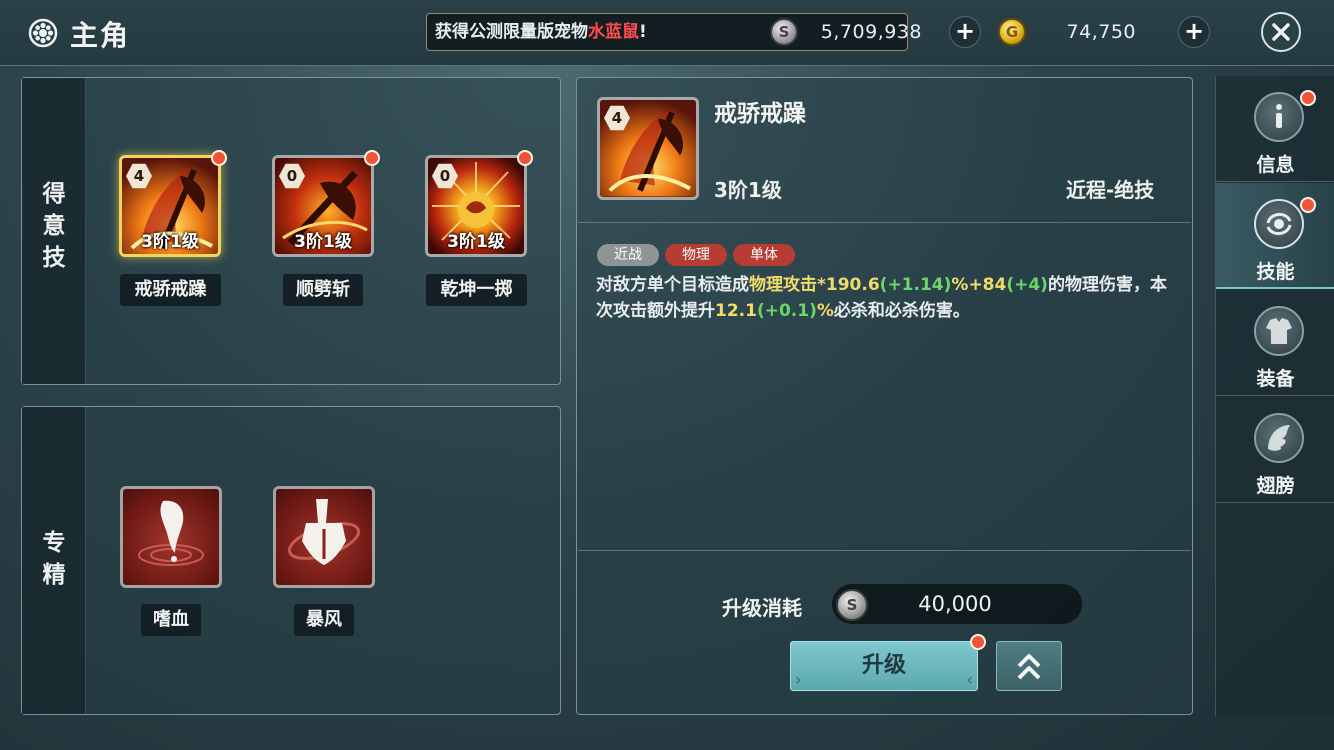  What do you see at coordinates (1279, 438) in the screenshot?
I see `wing-icon` at bounding box center [1279, 438].